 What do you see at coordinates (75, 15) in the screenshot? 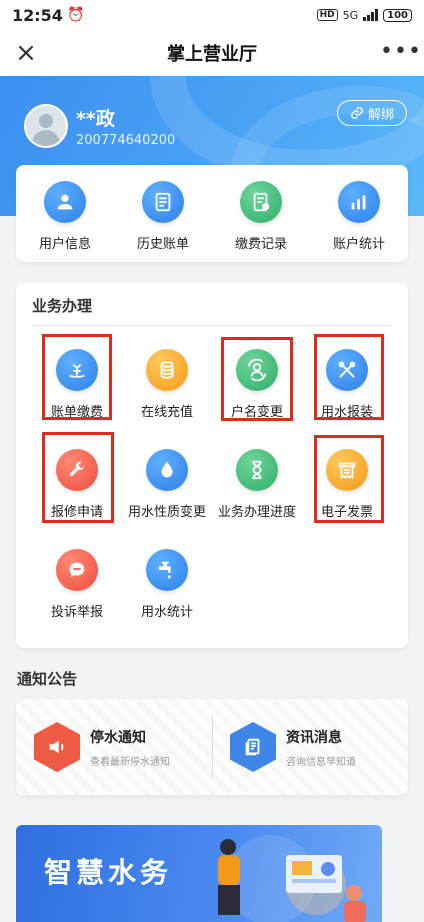
I see `alarm-icon: ⏰` at bounding box center [75, 15].